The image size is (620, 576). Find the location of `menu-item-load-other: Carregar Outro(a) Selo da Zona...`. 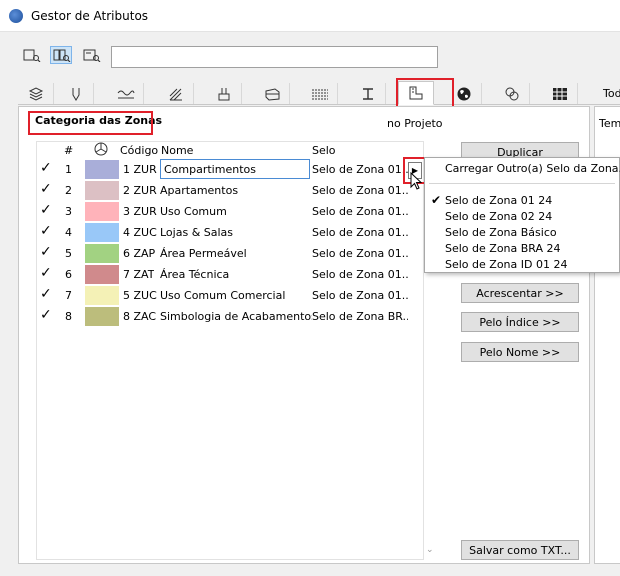

menu-item-load-other: Carregar Outro(a) Selo da Zona... is located at coordinates (532, 168).